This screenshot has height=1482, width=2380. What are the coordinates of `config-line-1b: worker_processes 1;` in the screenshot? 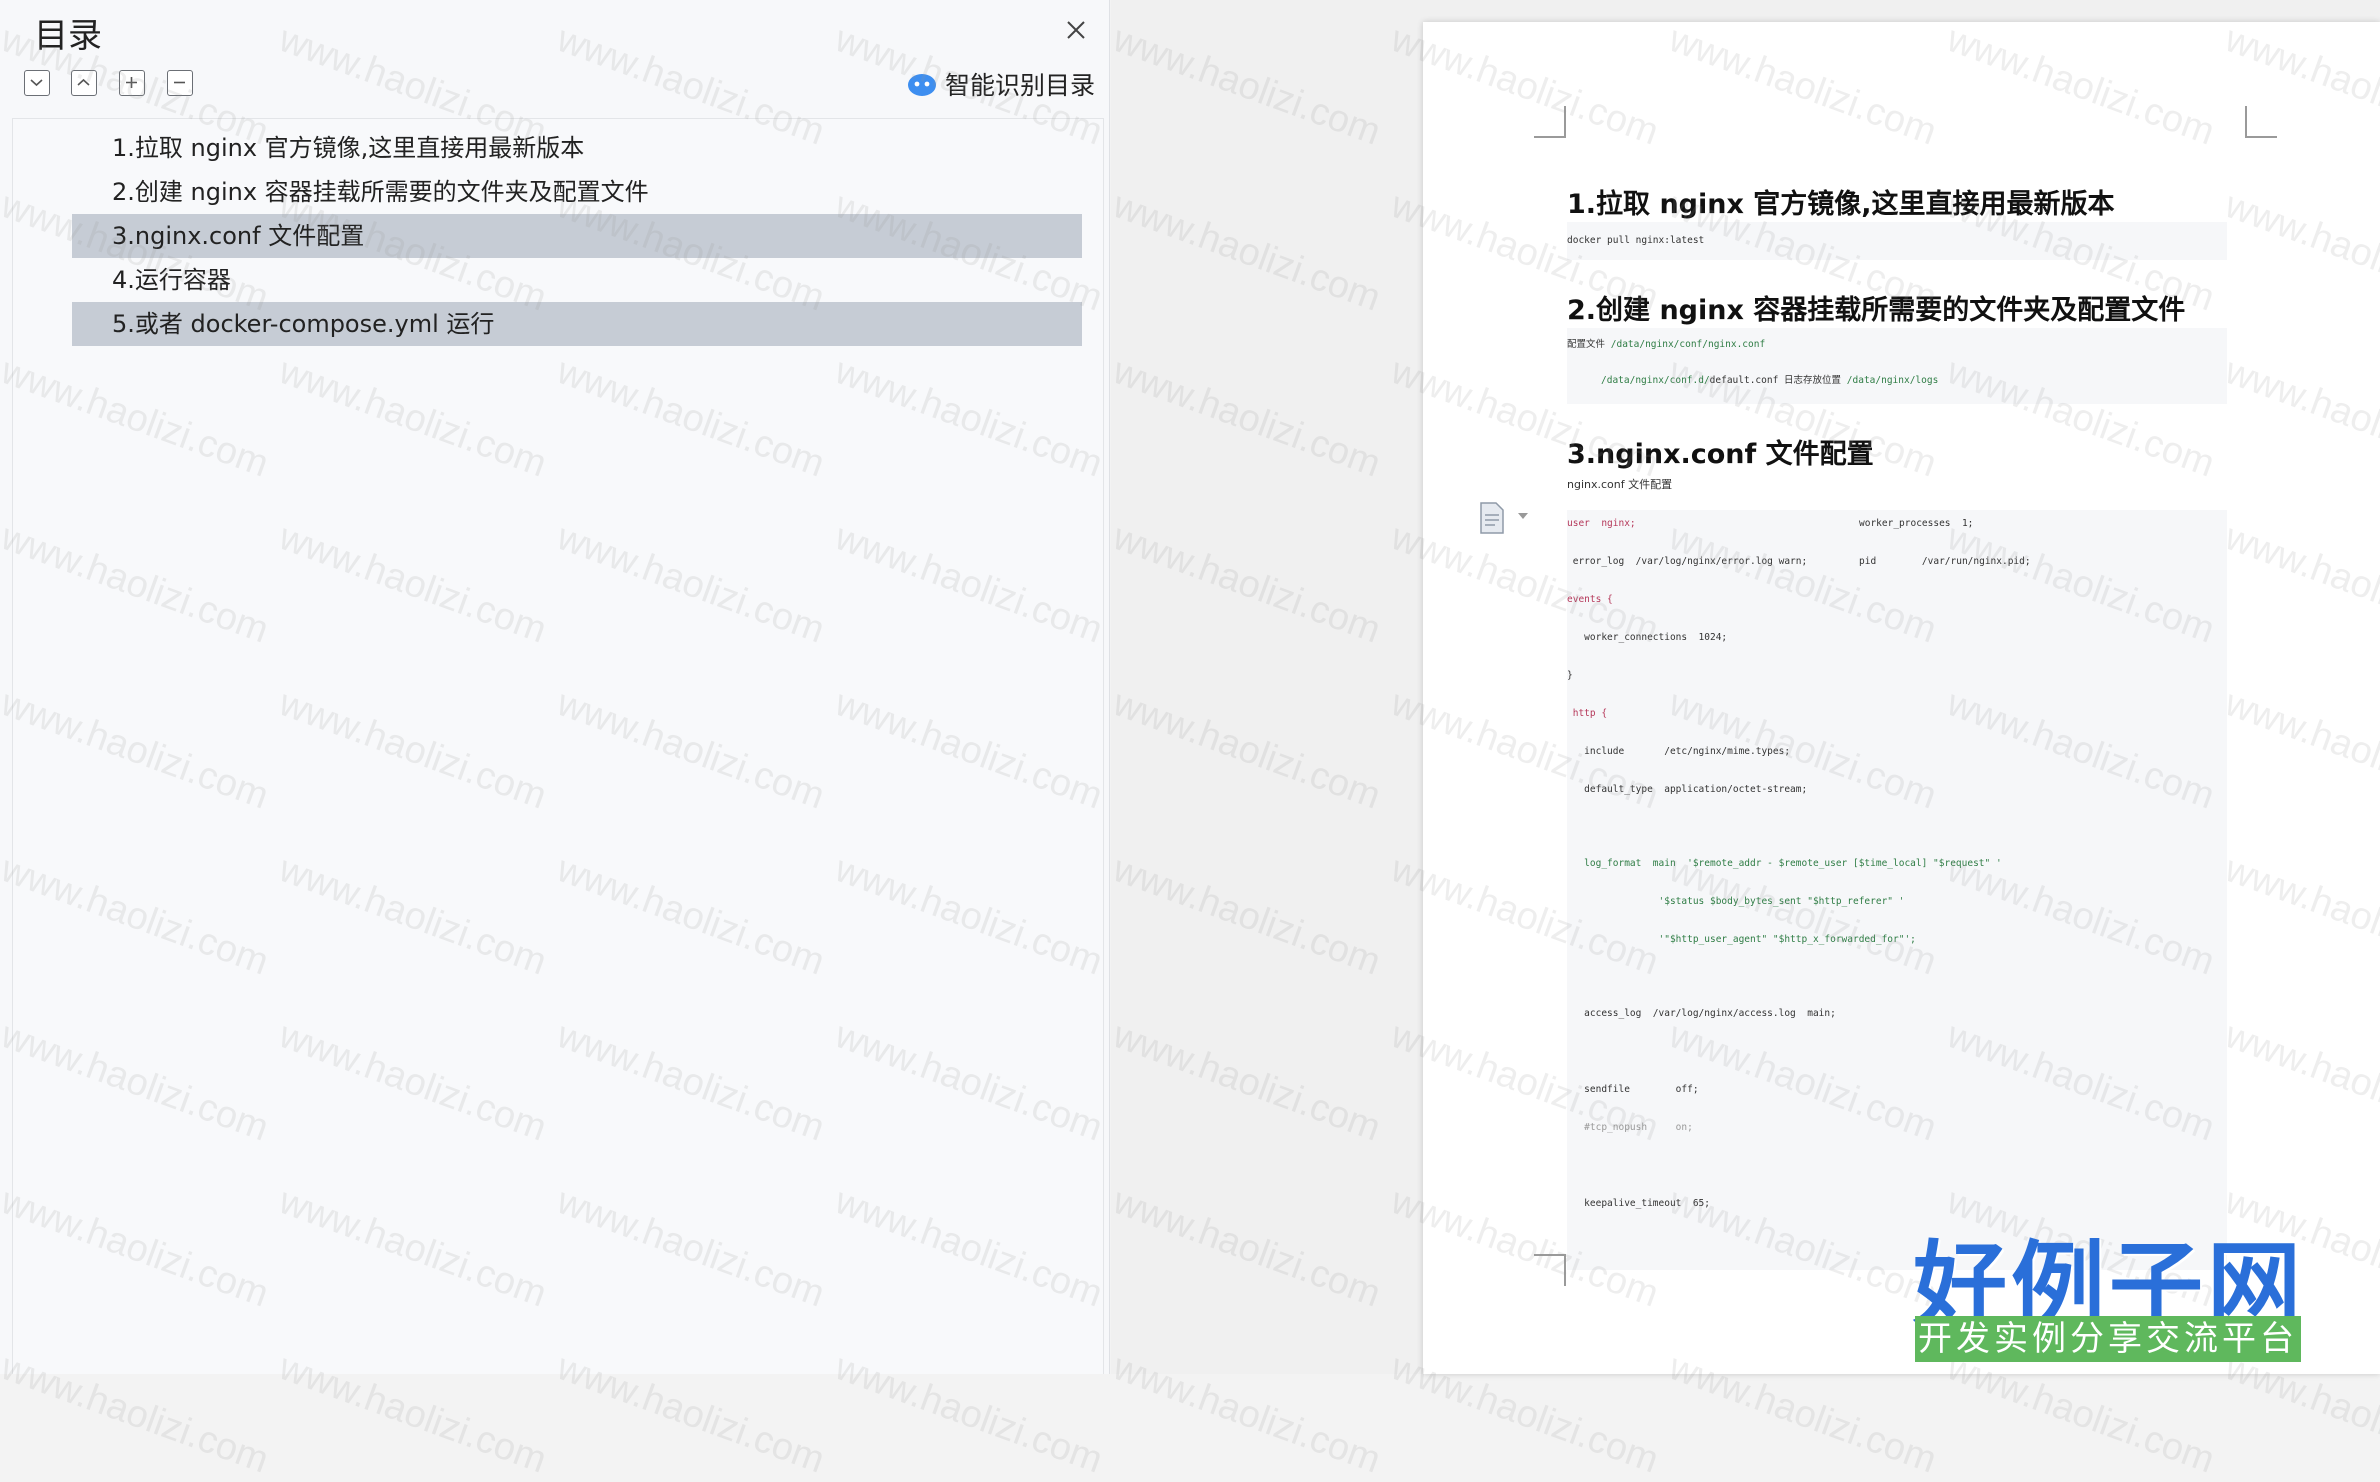 It's located at (1916, 523).